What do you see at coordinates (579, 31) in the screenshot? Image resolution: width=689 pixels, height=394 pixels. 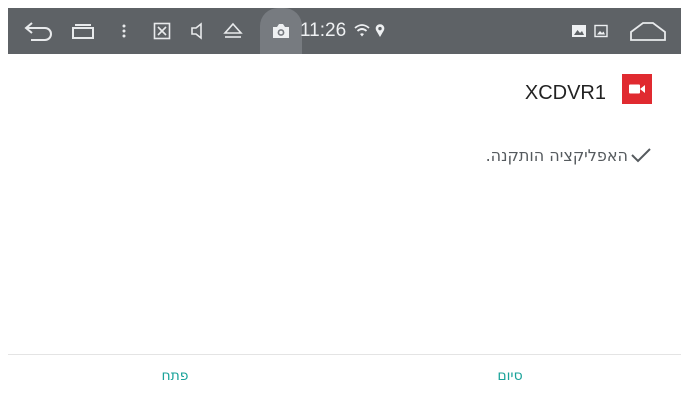 I see `gallery-icon` at bounding box center [579, 31].